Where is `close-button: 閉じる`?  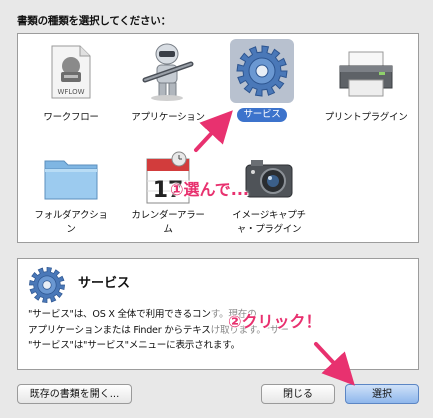 close-button: 閉じる is located at coordinates (298, 394).